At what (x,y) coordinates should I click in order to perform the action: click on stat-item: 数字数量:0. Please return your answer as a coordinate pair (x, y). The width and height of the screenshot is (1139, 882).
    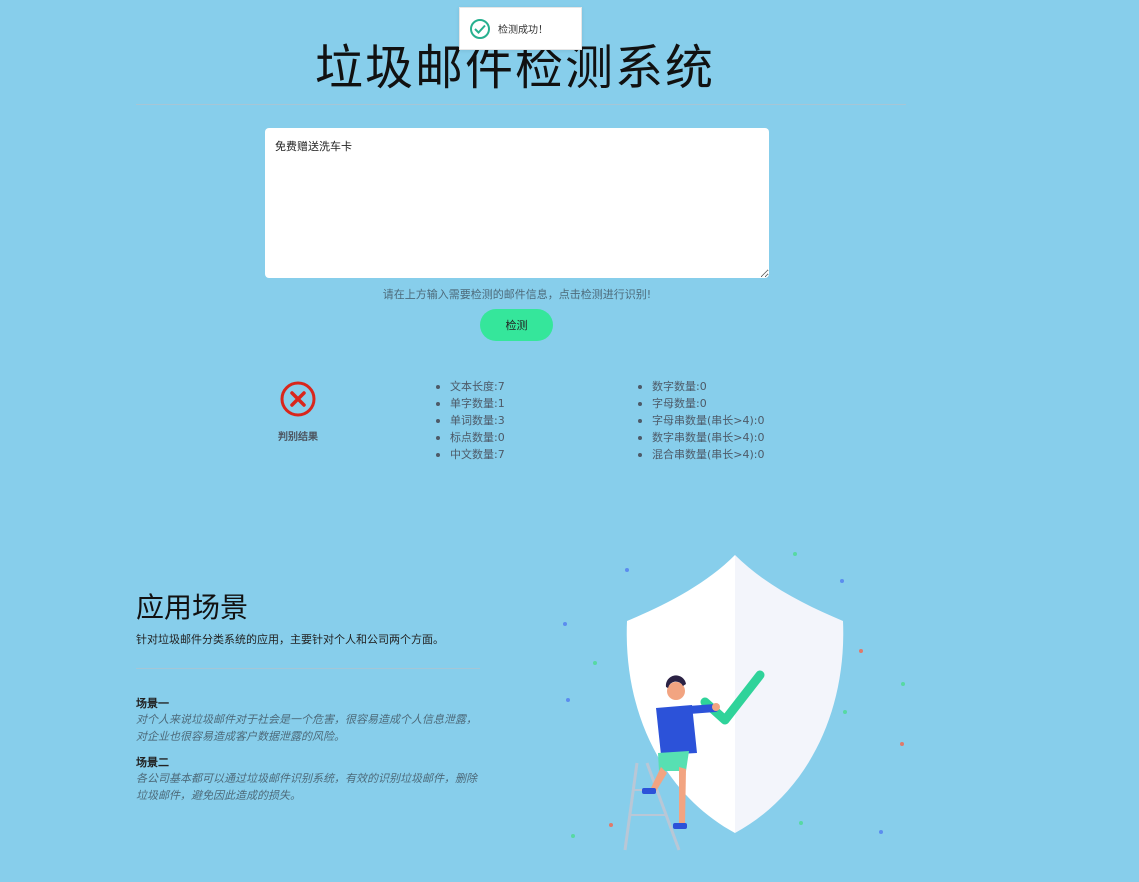
    Looking at the image, I should click on (701, 386).